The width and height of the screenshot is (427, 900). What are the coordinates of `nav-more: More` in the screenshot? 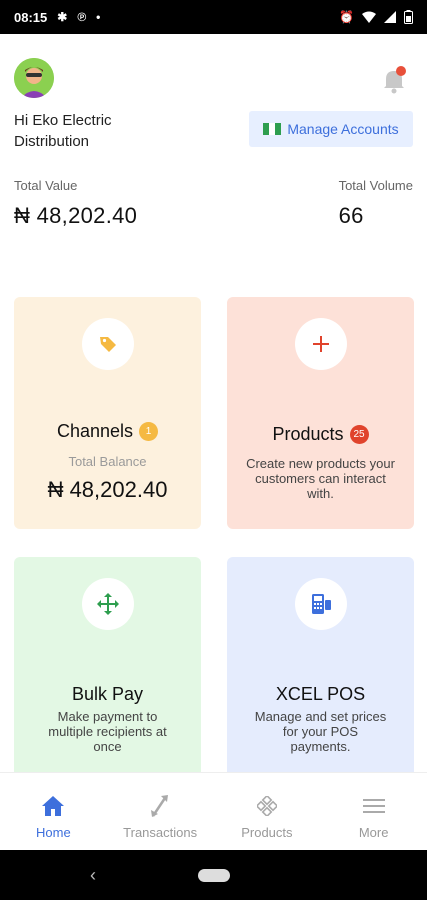 It's located at (373, 811).